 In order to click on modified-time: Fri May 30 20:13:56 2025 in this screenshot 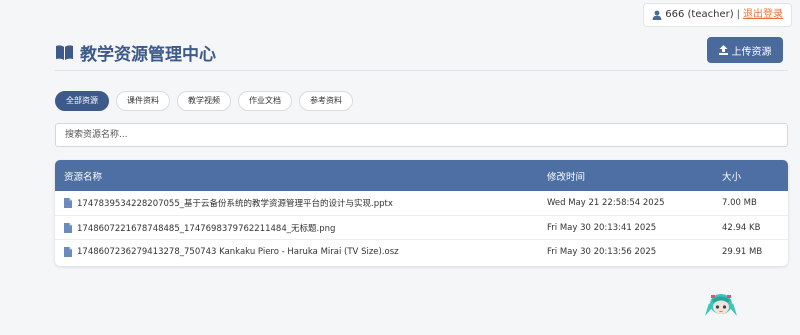, I will do `click(602, 251)`.